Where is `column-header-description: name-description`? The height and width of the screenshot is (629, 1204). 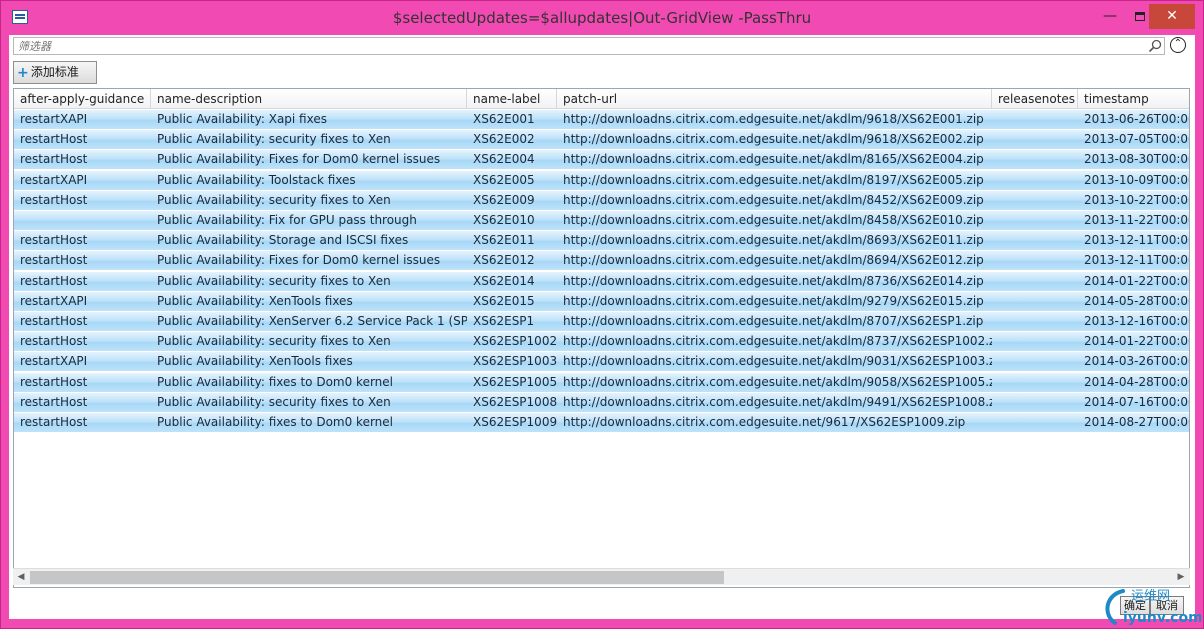
column-header-description: name-description is located at coordinates (309, 99).